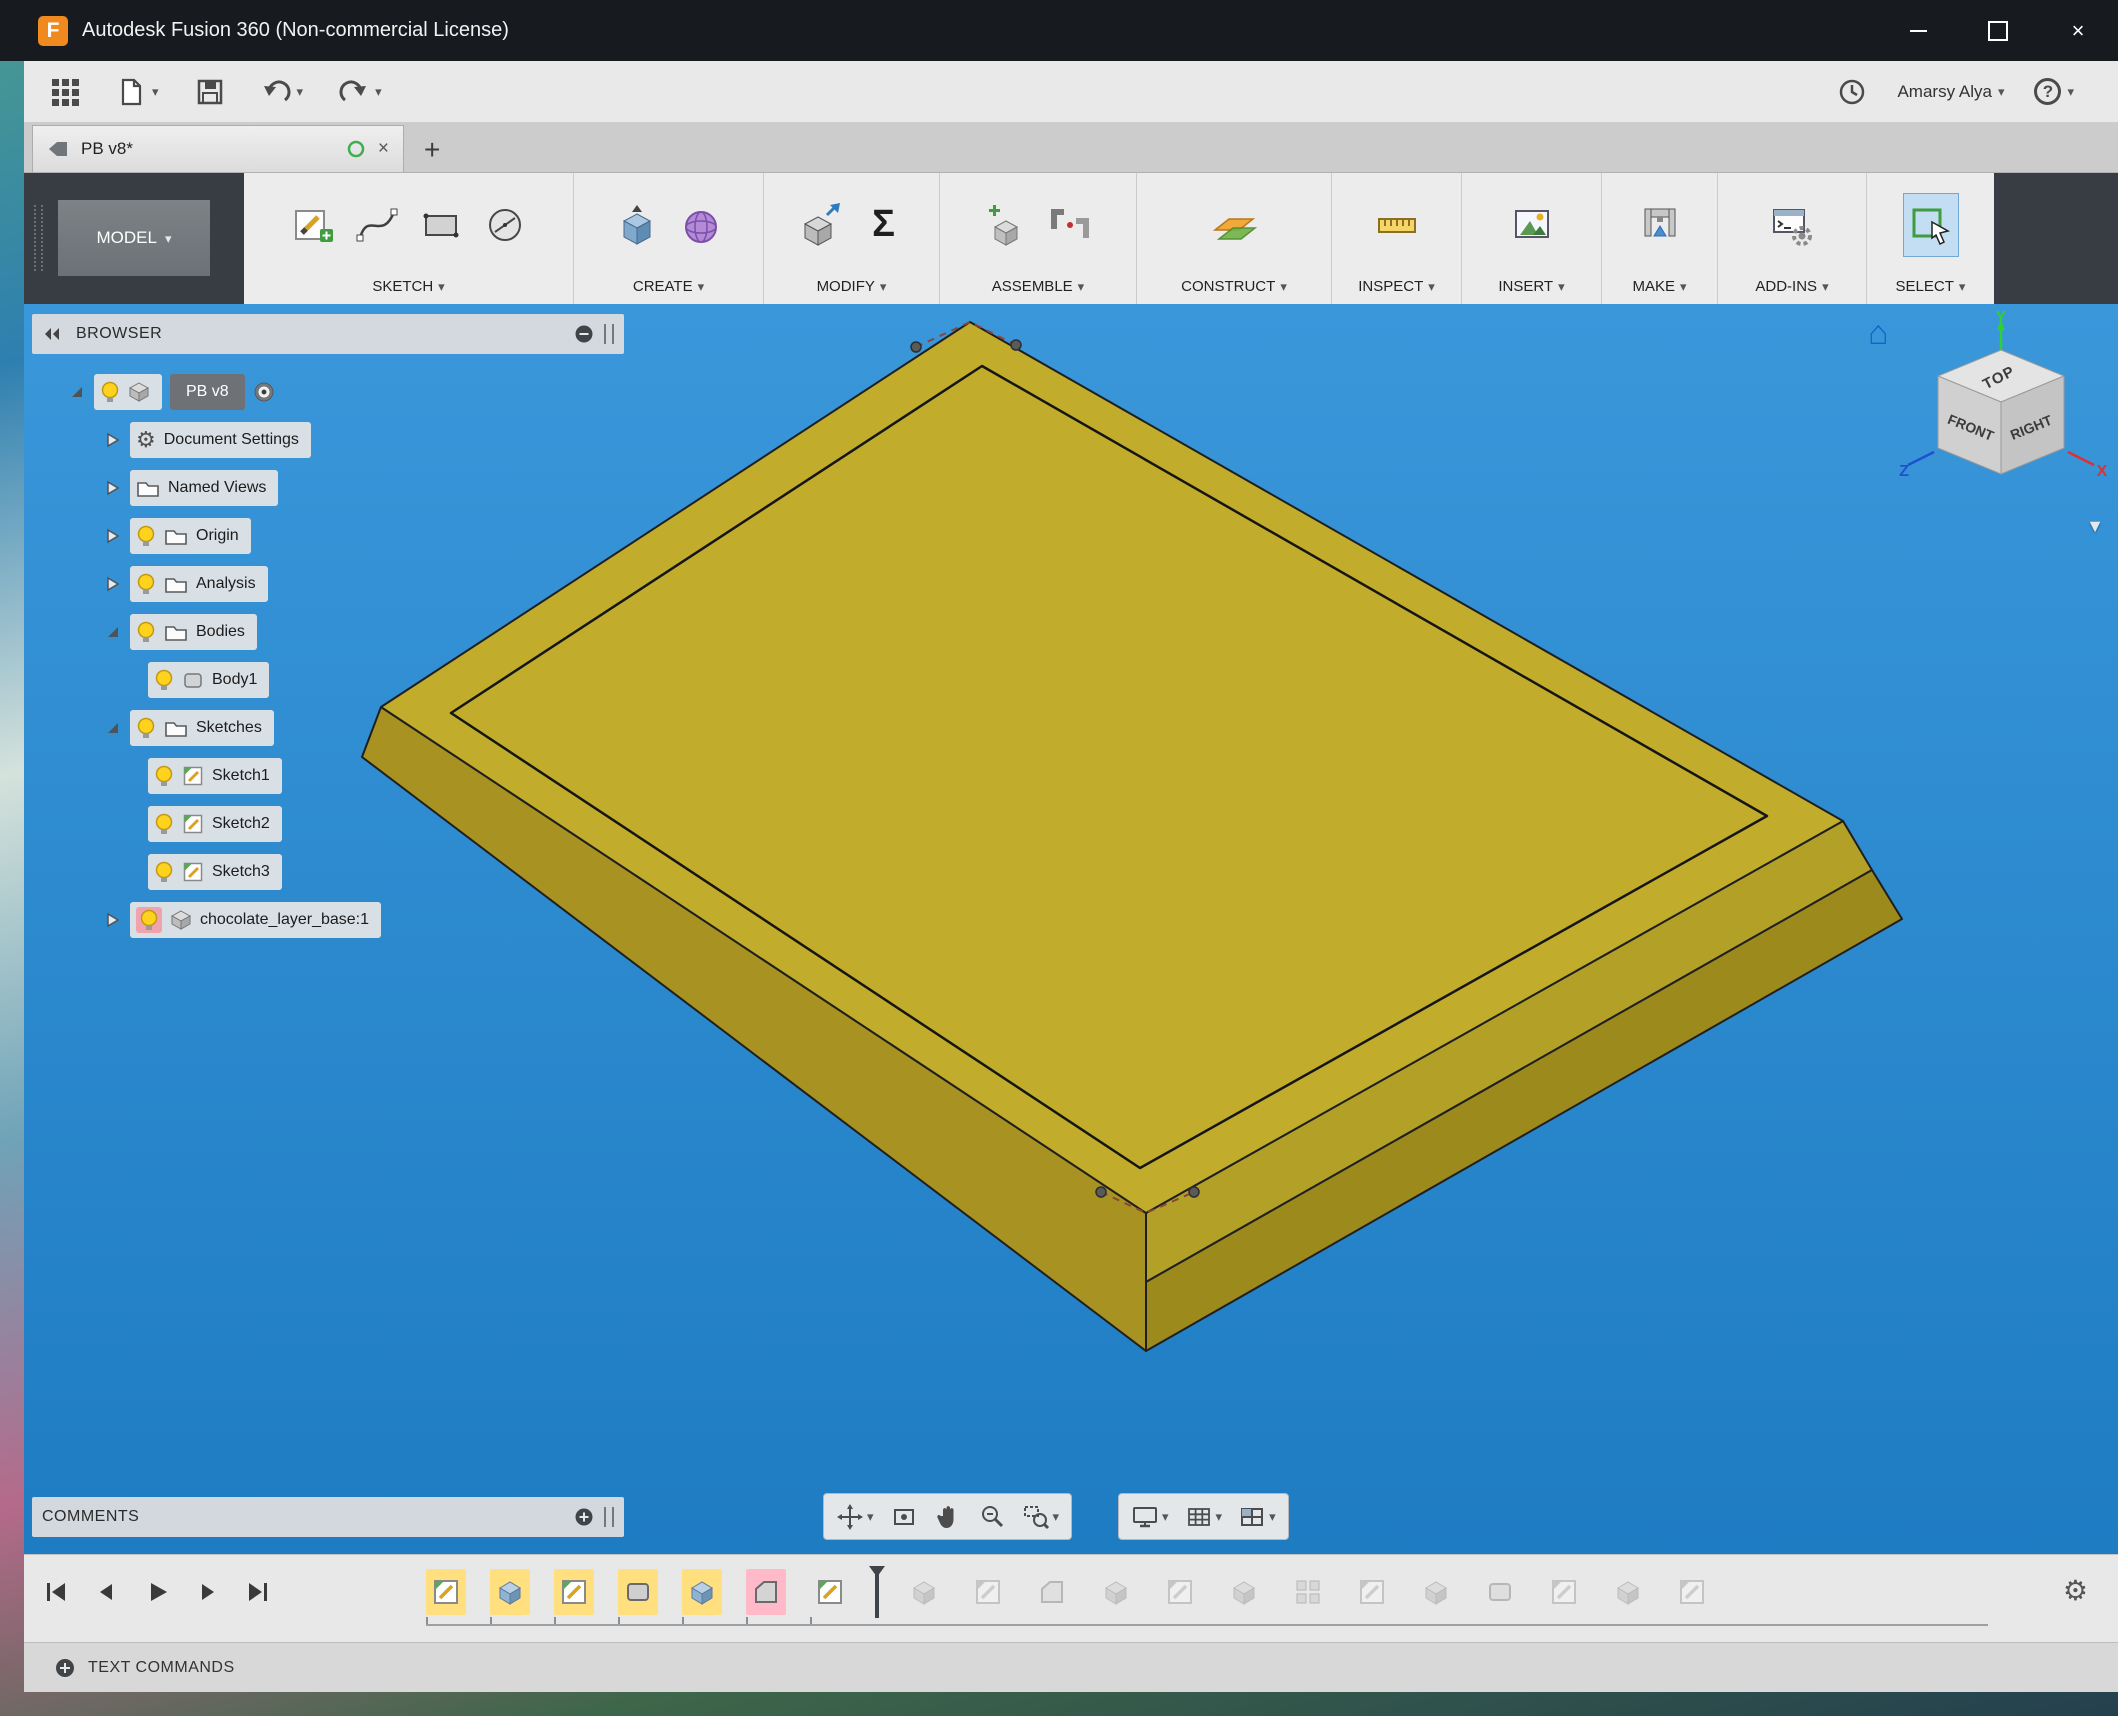 The width and height of the screenshot is (2118, 1716). What do you see at coordinates (1038, 286) in the screenshot?
I see `assemble-group-label: ASSEMBLE ▾` at bounding box center [1038, 286].